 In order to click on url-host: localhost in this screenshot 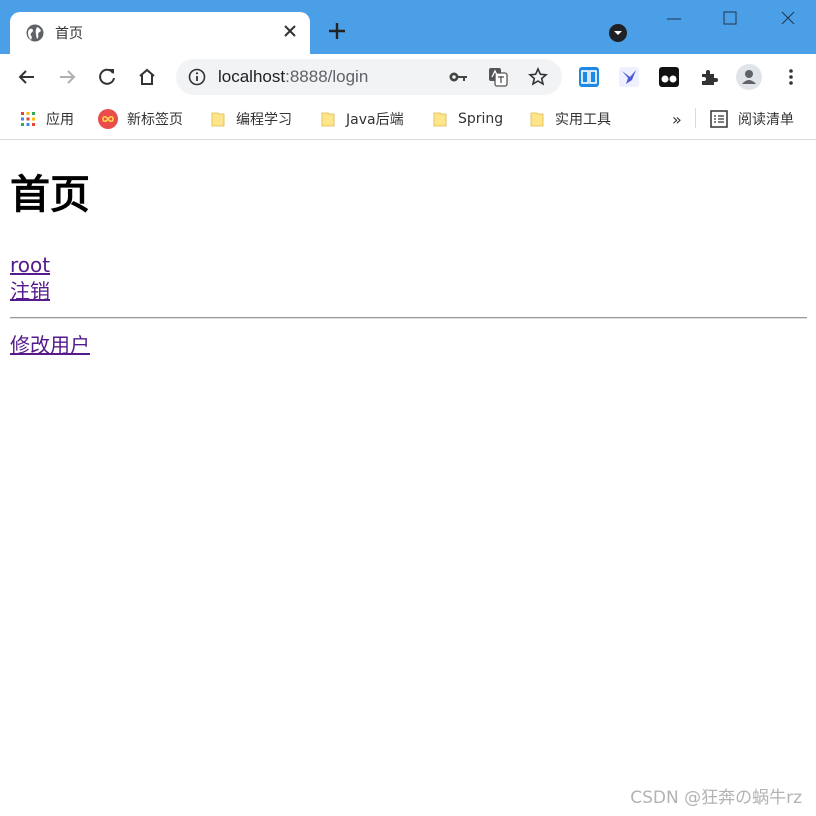, I will do `click(252, 76)`.